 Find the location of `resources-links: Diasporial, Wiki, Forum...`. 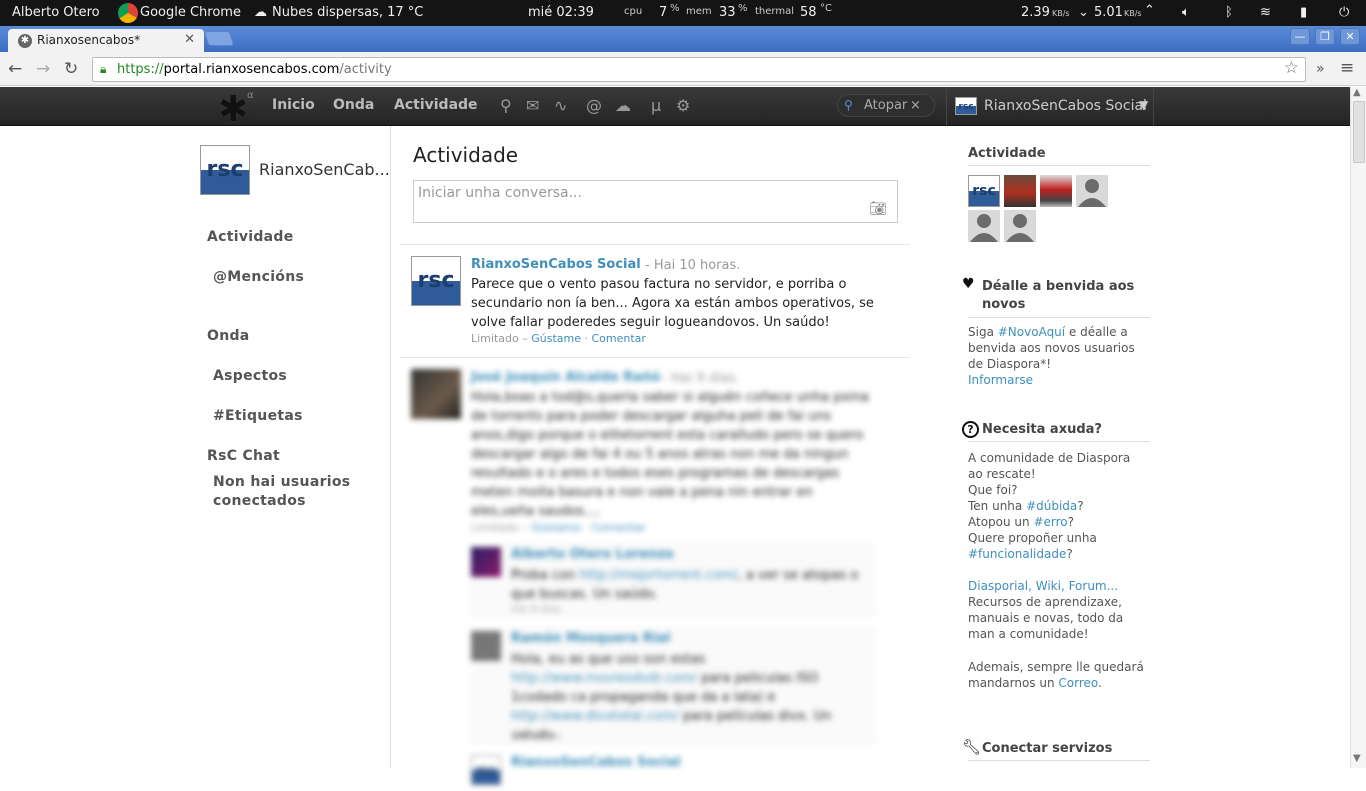

resources-links: Diasporial, Wiki, Forum... is located at coordinates (1043, 586).